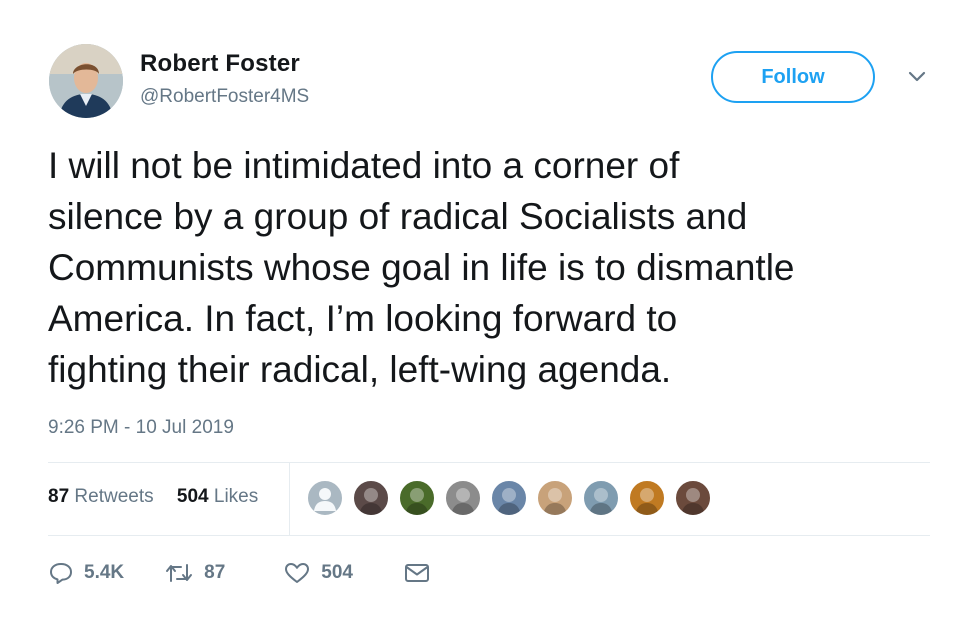  I want to click on author-avatar, so click(86, 81).